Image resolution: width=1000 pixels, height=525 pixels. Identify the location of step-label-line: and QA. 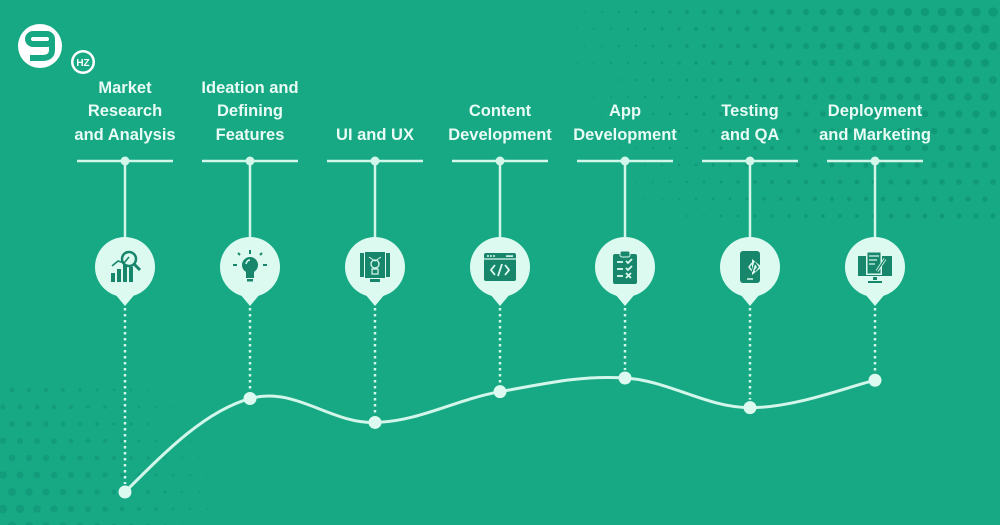
(750, 134).